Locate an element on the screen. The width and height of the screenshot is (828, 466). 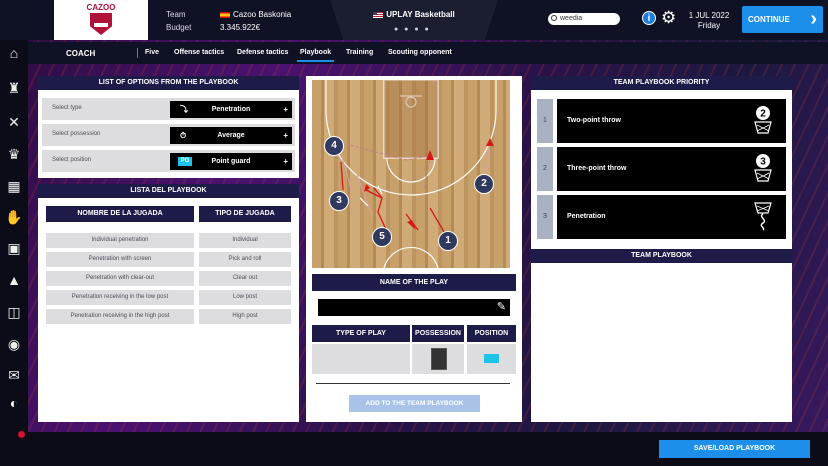
possession-header: POSSESSION is located at coordinates (438, 333).